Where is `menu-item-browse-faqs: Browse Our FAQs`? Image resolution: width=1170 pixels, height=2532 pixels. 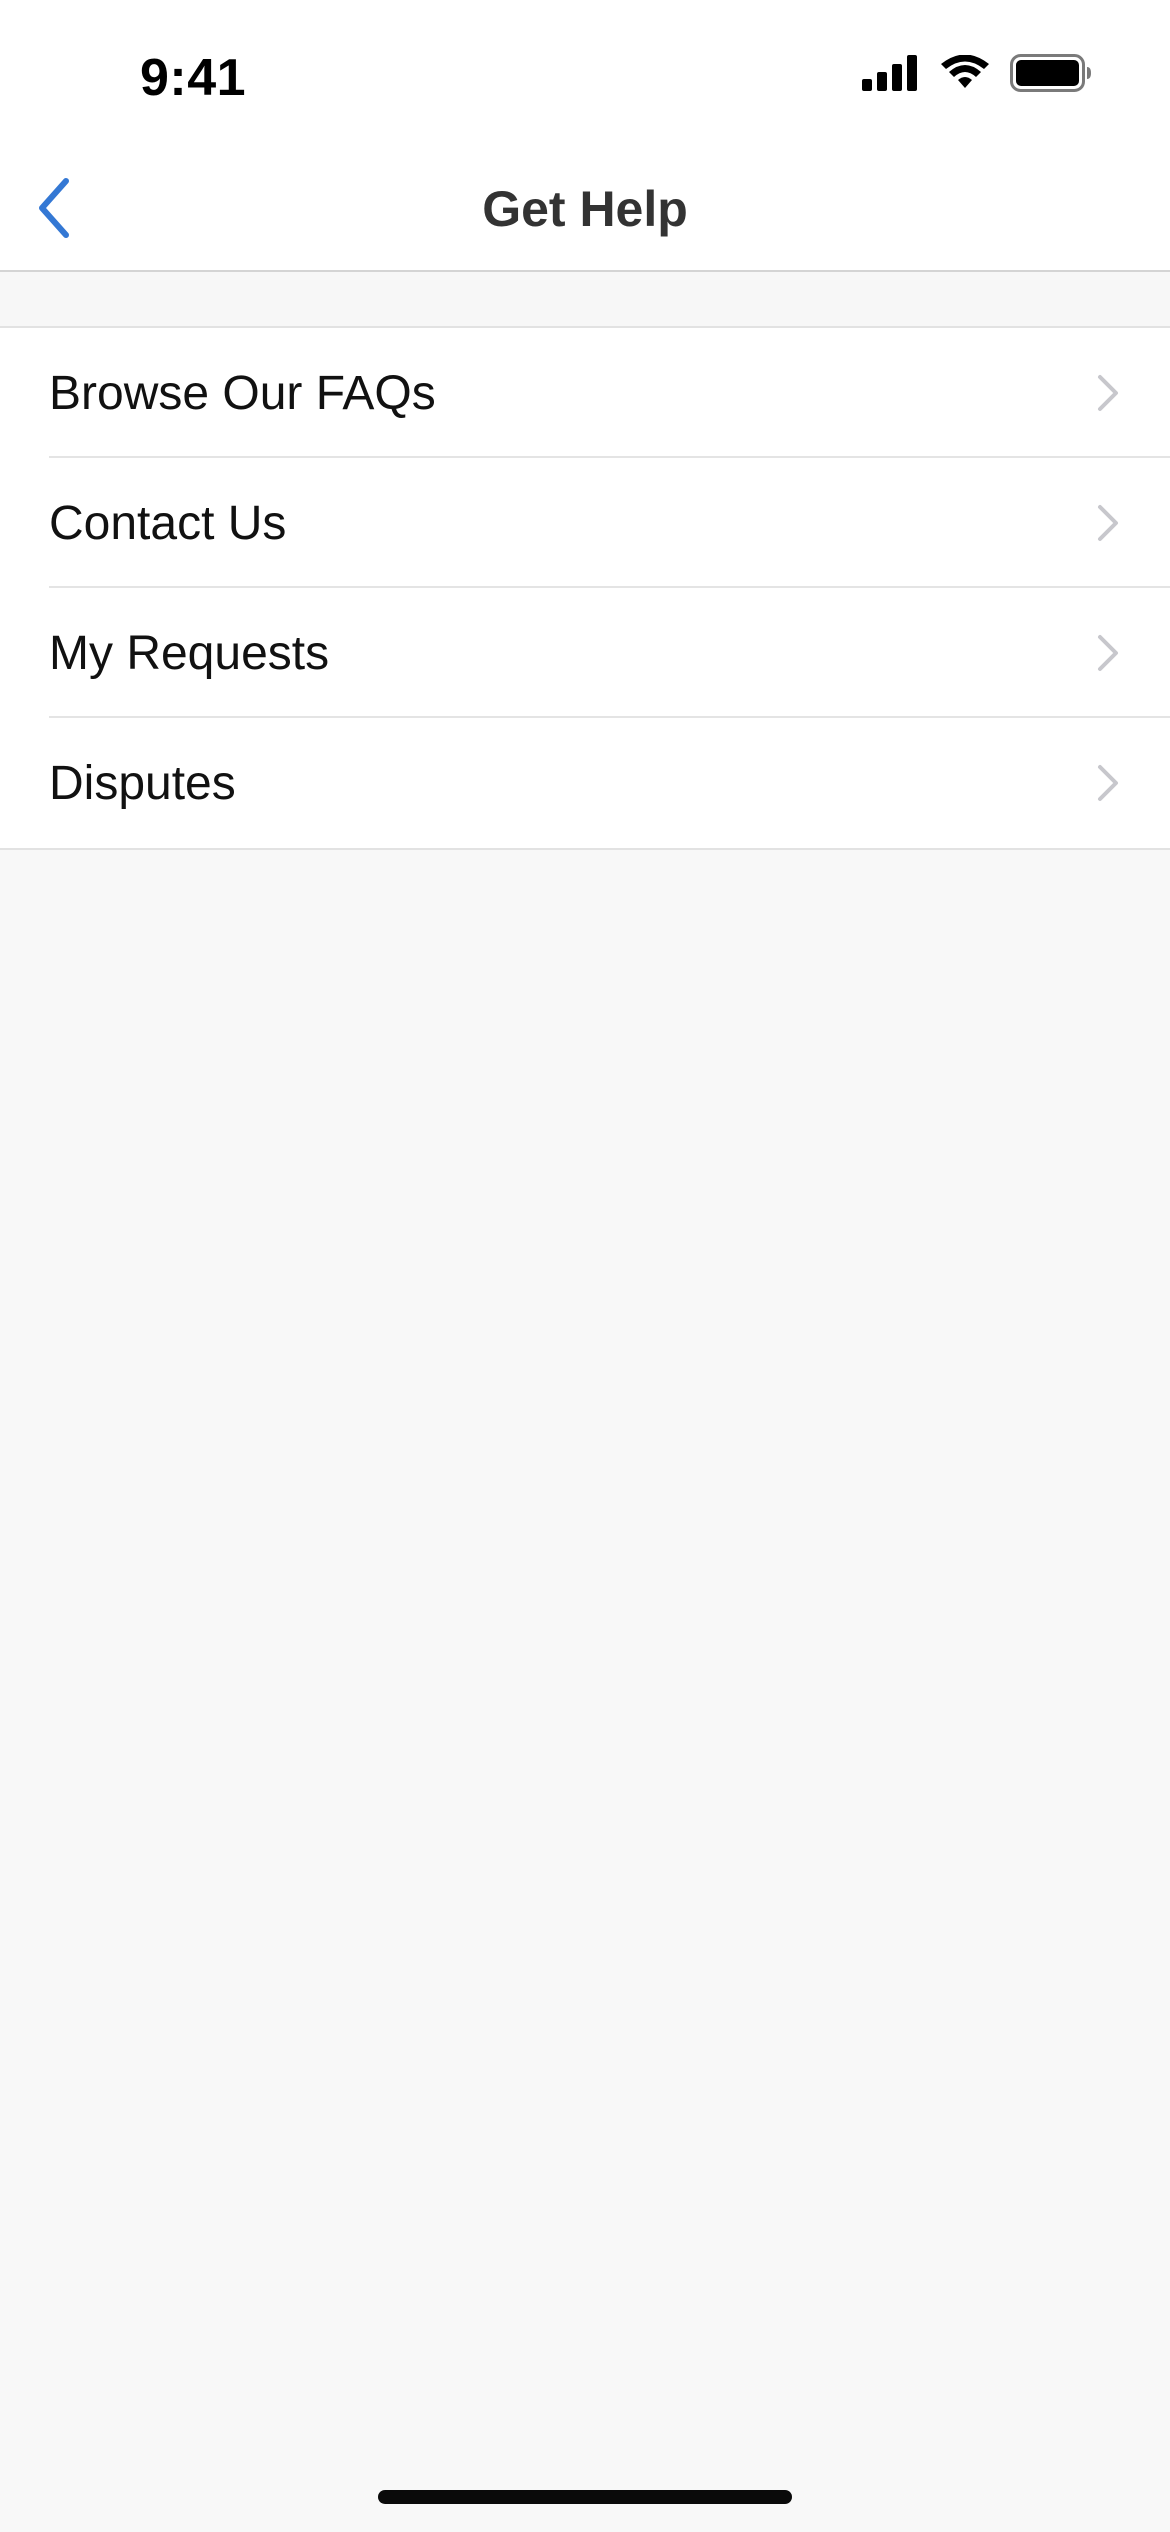
menu-item-browse-faqs: Browse Our FAQs is located at coordinates (585, 393).